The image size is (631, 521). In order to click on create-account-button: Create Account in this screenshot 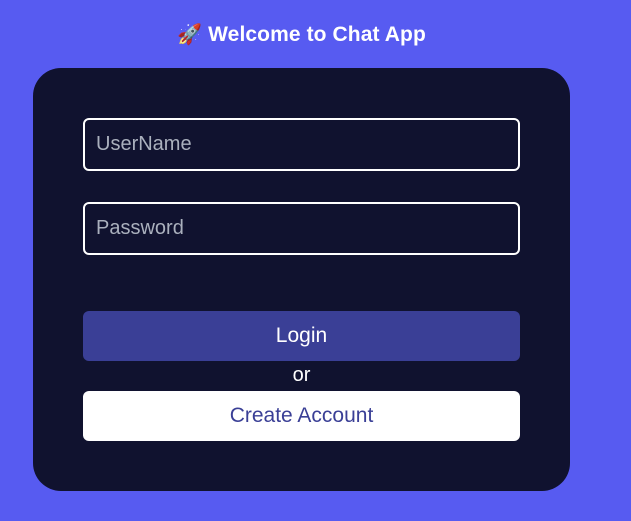, I will do `click(301, 416)`.